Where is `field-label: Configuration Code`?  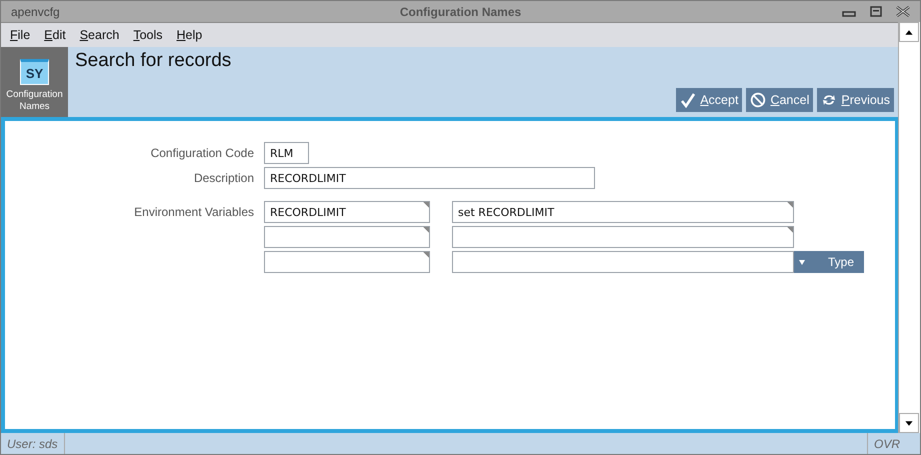 field-label: Configuration Code is located at coordinates (202, 153).